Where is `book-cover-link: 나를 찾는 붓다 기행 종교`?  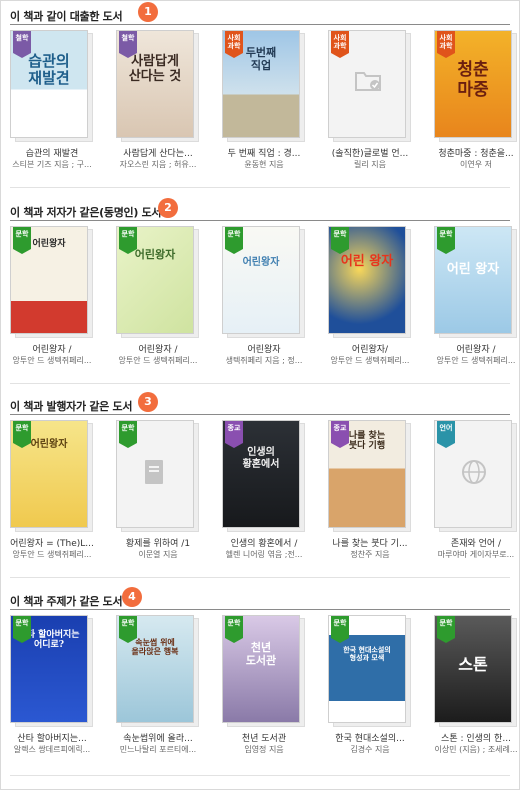 book-cover-link: 나를 찾는 붓다 기행 종교 is located at coordinates (370, 477).